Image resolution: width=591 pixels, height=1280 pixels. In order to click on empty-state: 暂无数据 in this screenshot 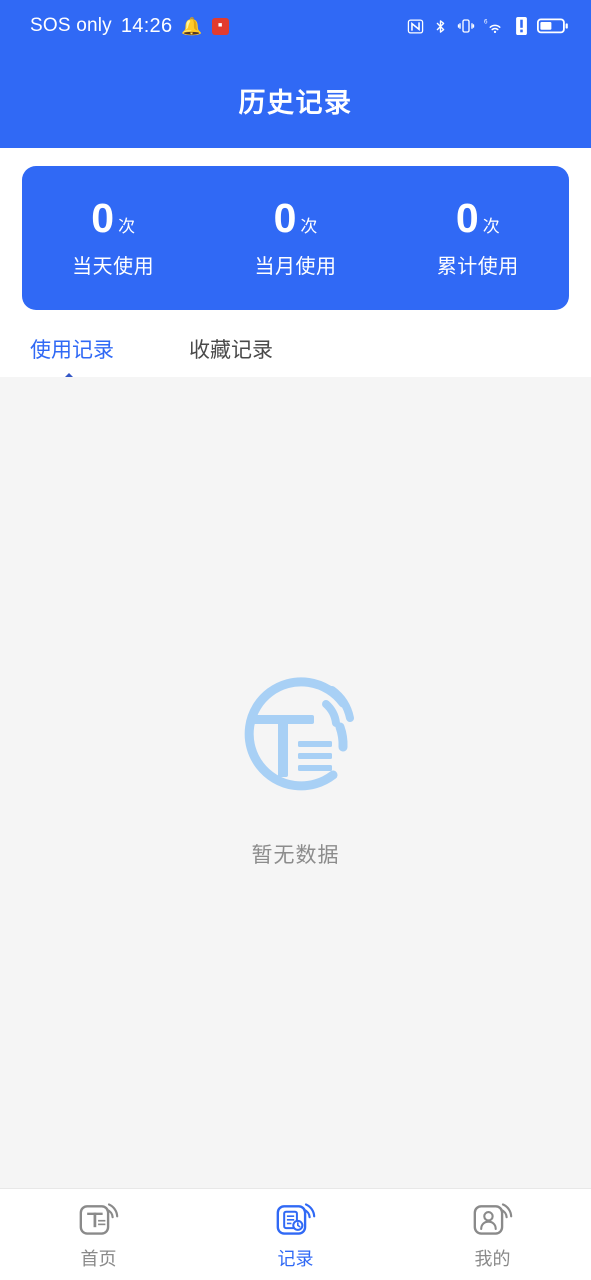, I will do `click(296, 763)`.